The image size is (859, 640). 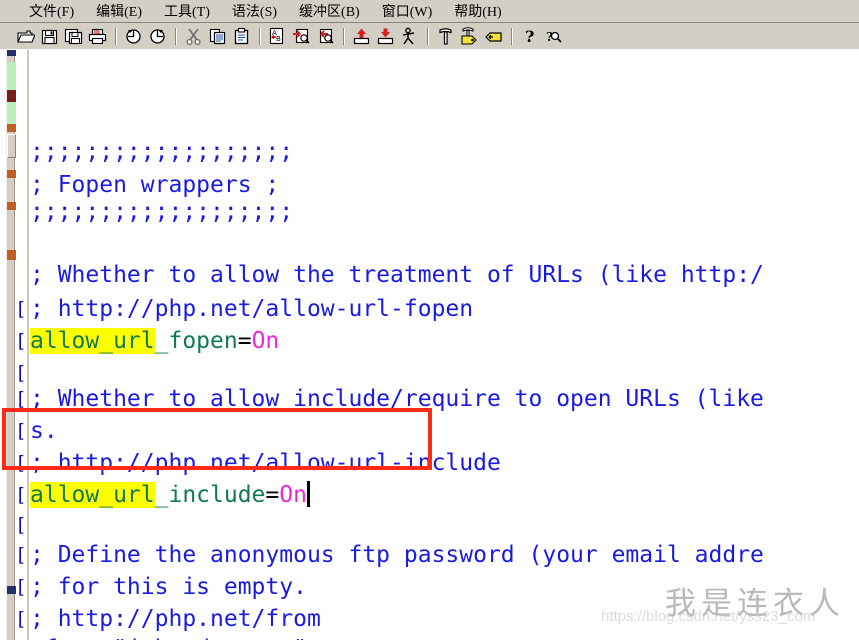 What do you see at coordinates (254, 11) in the screenshot?
I see `menu-syntax: 语法(S)` at bounding box center [254, 11].